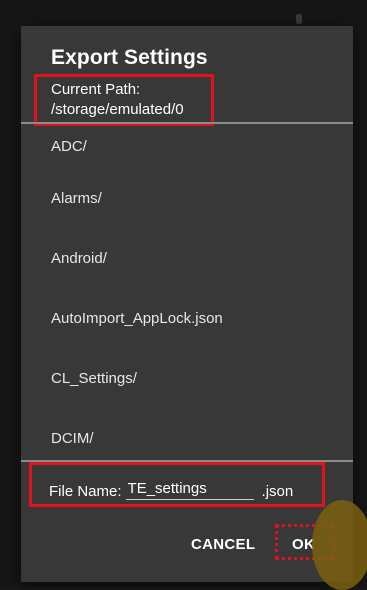  I want to click on cancel-button: CANCEL, so click(223, 544).